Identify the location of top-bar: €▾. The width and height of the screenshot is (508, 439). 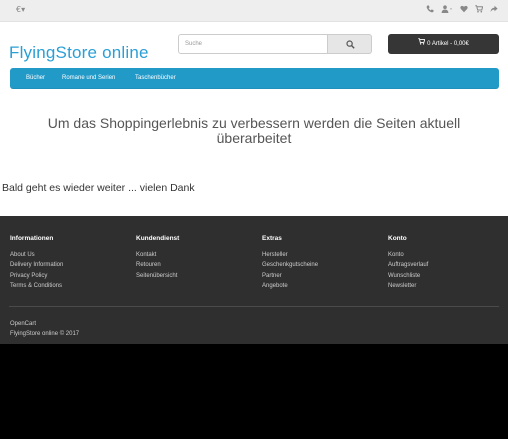
(254, 11).